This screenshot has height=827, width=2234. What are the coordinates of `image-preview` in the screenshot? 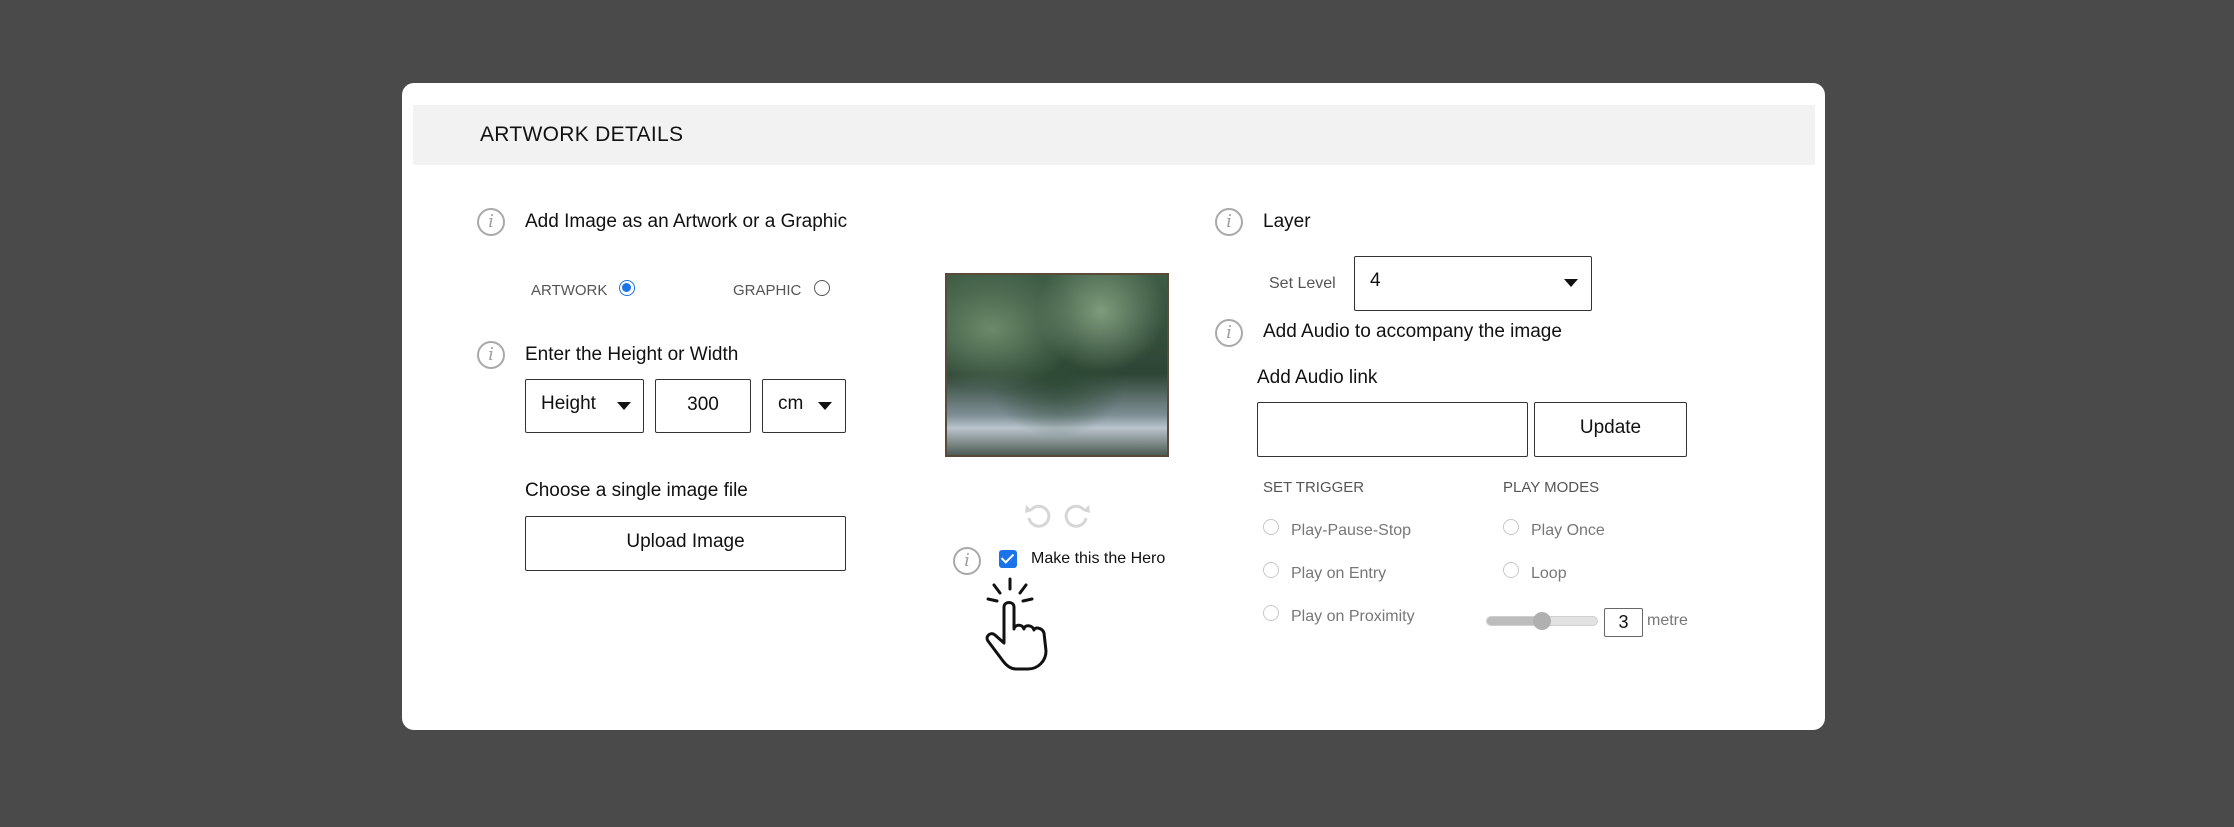 It's located at (1057, 365).